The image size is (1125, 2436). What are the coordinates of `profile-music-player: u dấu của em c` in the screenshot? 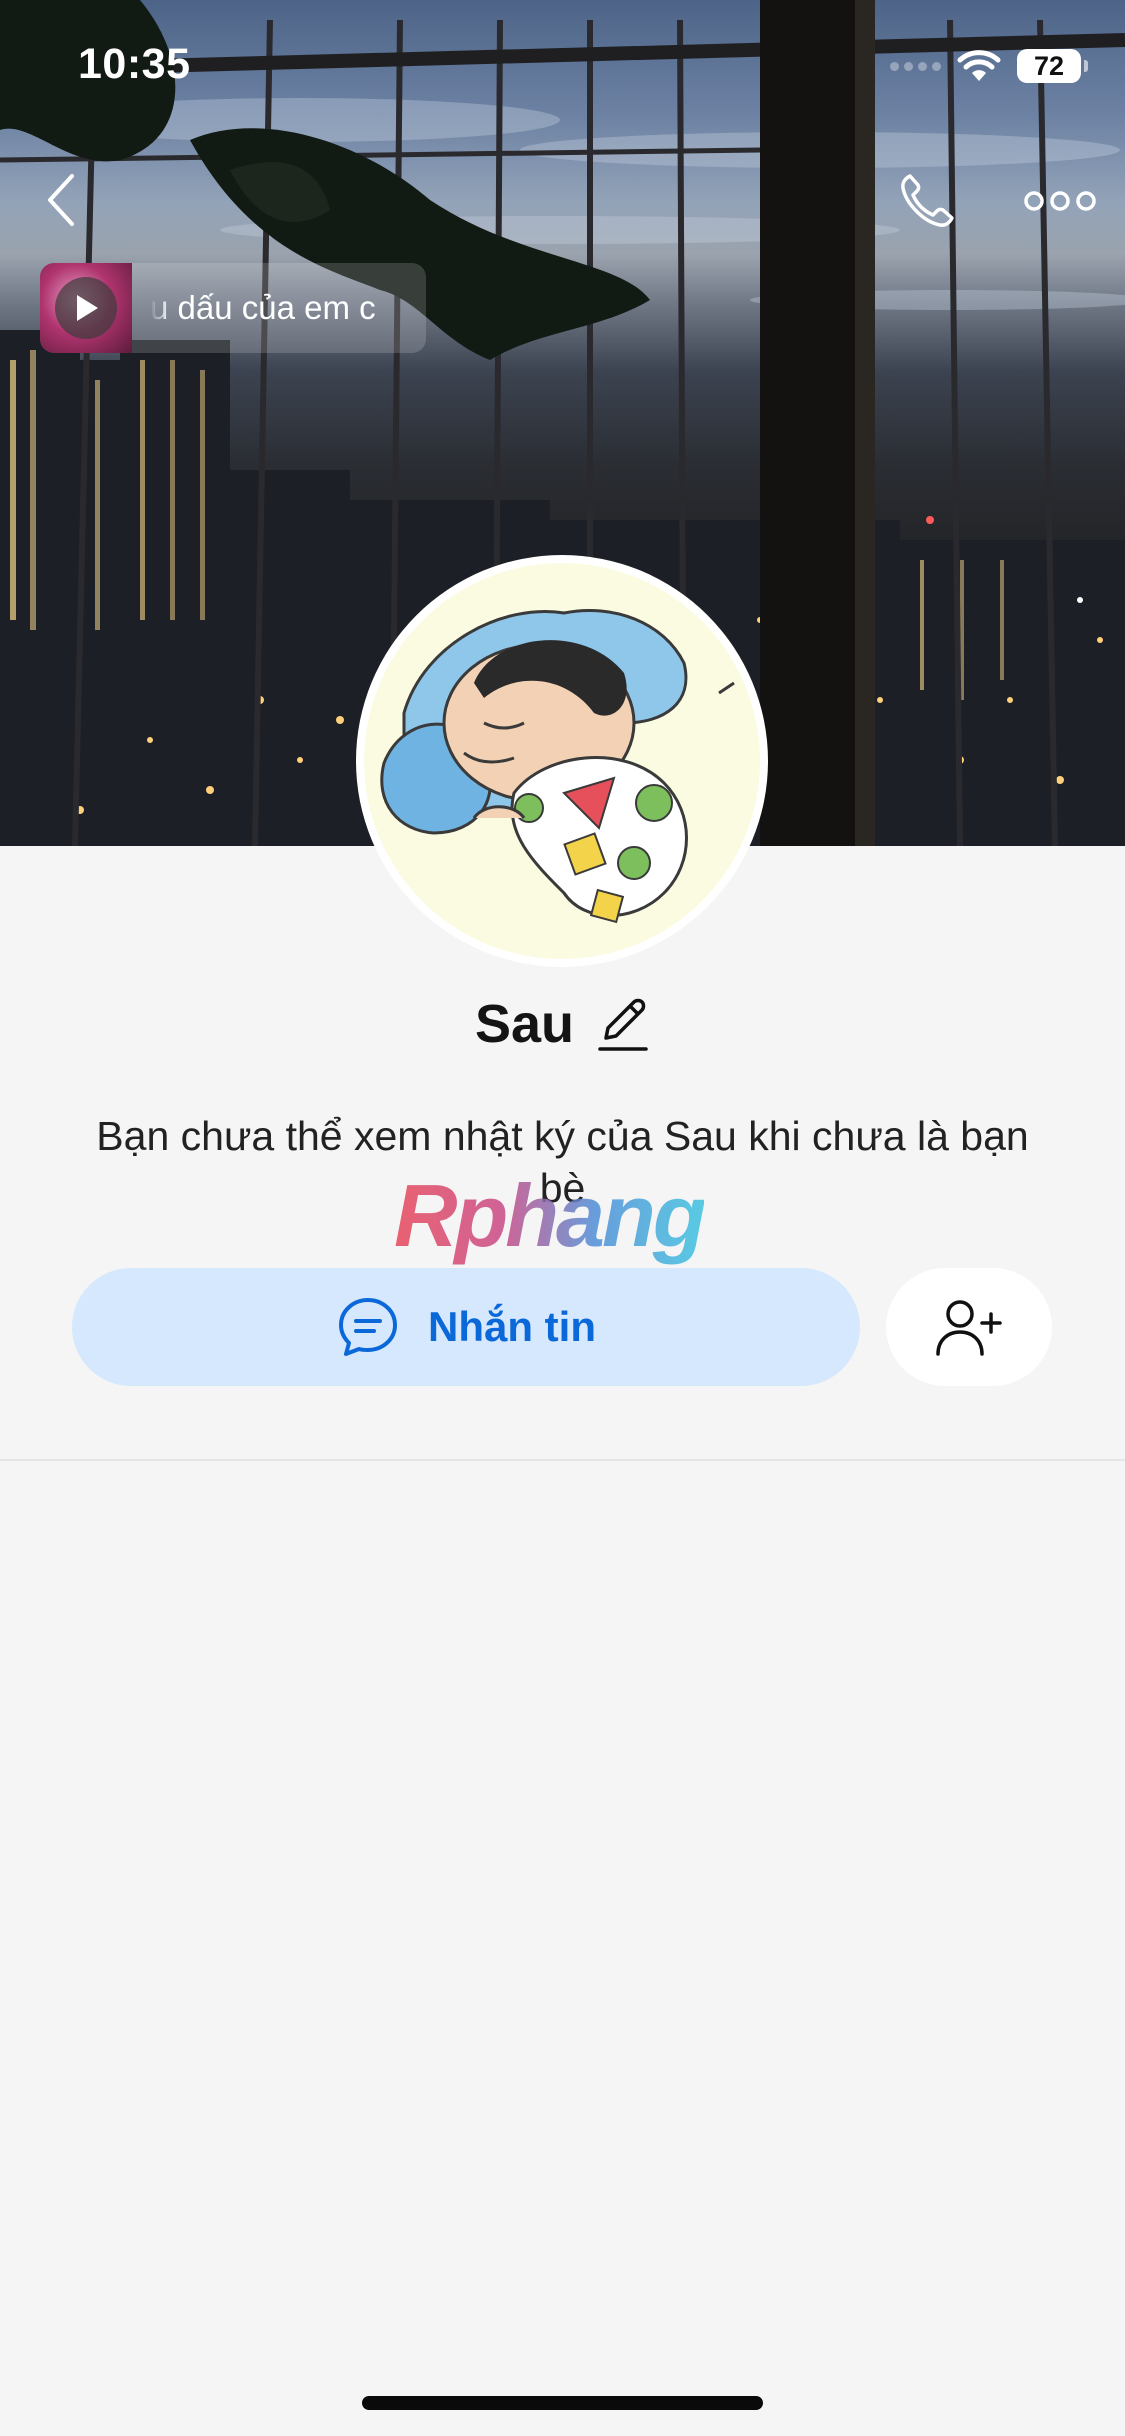 It's located at (233, 308).